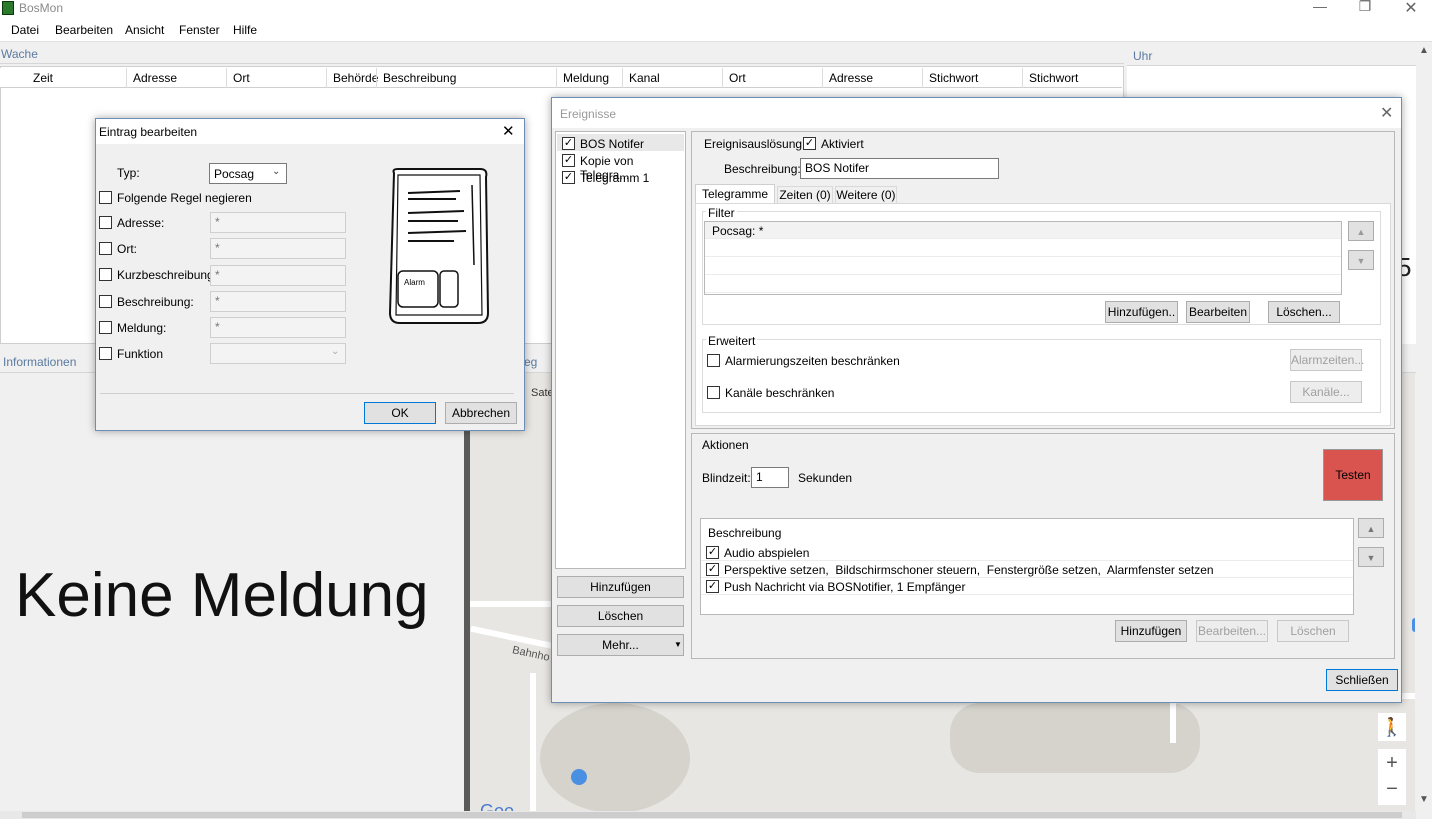  I want to click on scroll-up-icon: ▲, so click(1424, 50).